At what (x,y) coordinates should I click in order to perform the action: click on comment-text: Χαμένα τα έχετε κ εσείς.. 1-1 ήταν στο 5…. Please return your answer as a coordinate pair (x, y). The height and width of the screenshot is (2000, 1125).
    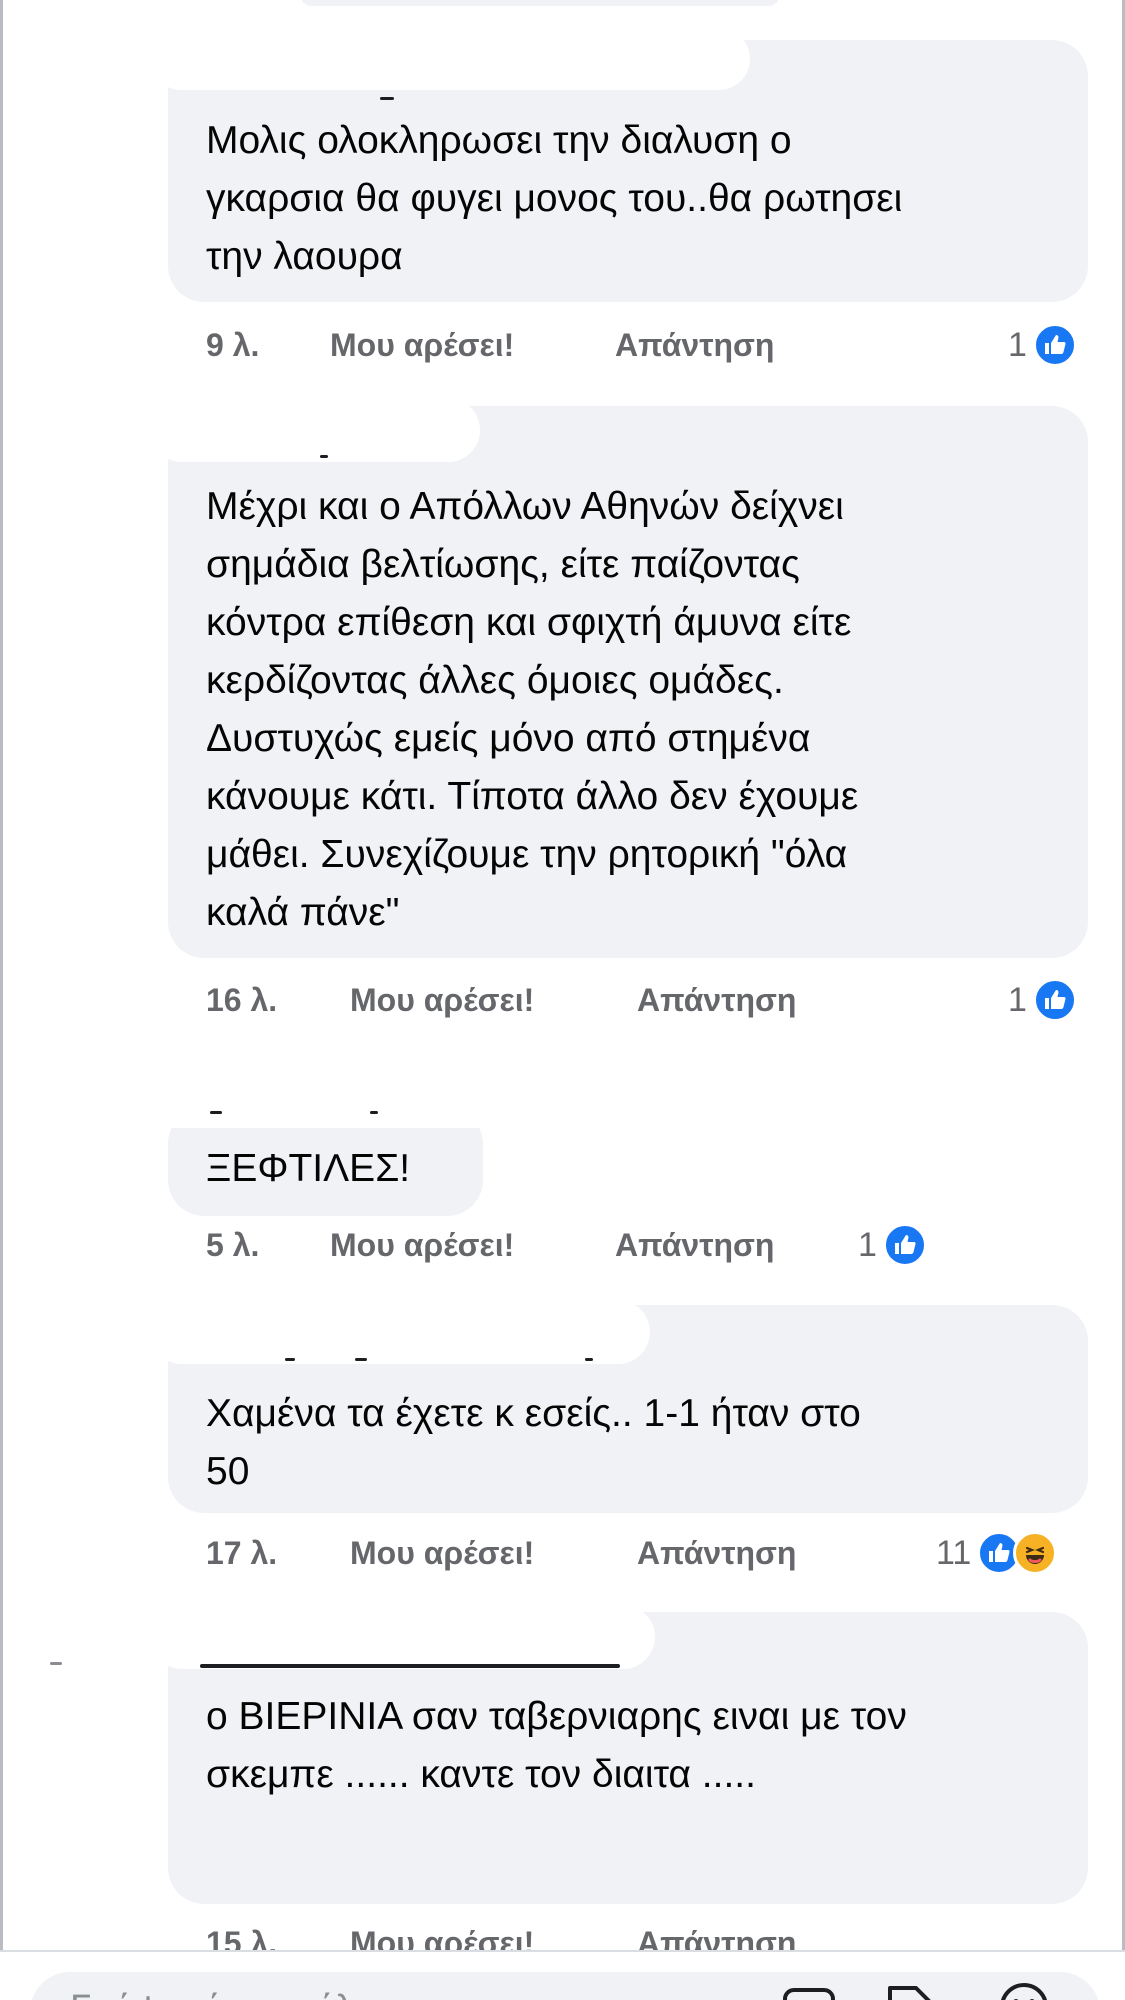
    Looking at the image, I should click on (533, 1442).